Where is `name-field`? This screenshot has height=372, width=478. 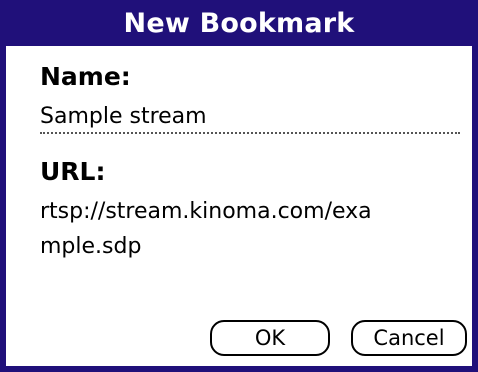 name-field is located at coordinates (250, 117).